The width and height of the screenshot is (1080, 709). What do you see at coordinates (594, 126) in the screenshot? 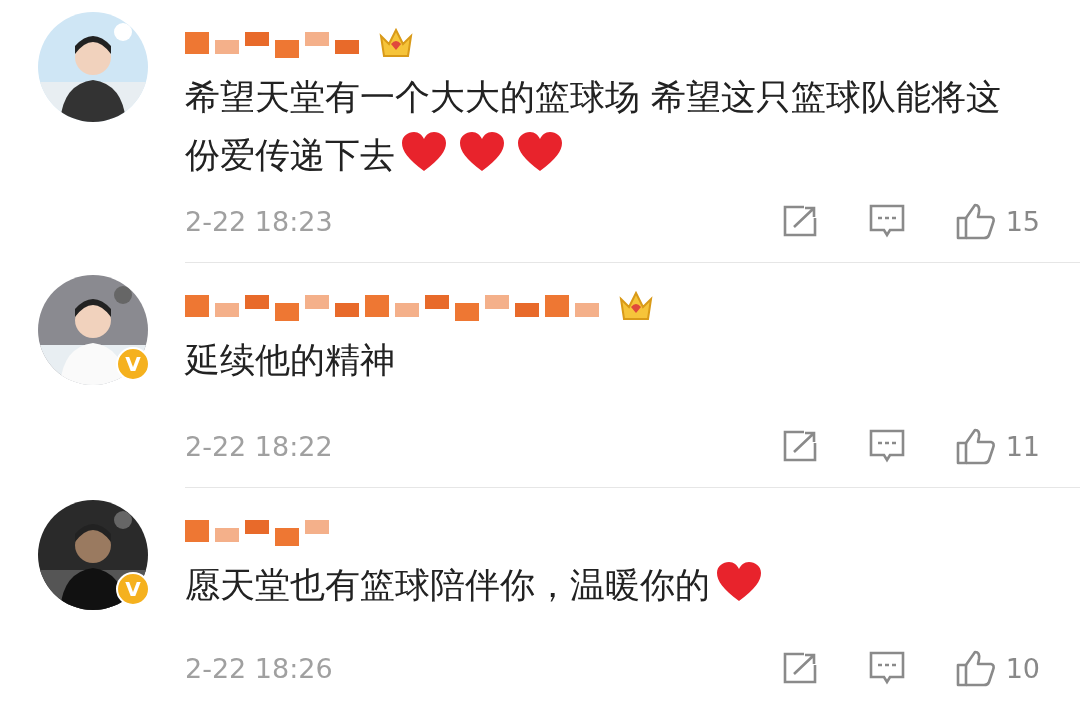
I see `comment-text: 希望天堂有一个大大的篮球场 希望这只篮球队能将这份爱传递下去` at bounding box center [594, 126].